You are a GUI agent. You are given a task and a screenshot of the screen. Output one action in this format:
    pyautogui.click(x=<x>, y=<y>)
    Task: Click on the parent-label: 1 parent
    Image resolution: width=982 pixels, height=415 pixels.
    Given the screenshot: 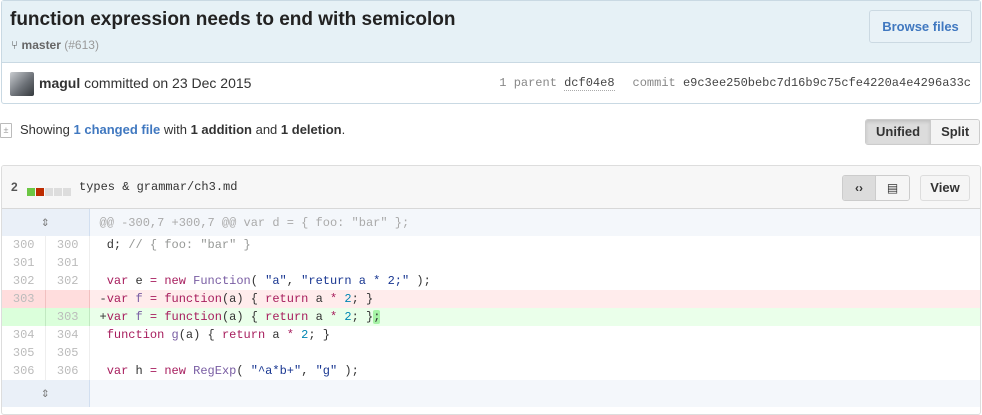 What is the action you would take?
    pyautogui.click(x=528, y=83)
    